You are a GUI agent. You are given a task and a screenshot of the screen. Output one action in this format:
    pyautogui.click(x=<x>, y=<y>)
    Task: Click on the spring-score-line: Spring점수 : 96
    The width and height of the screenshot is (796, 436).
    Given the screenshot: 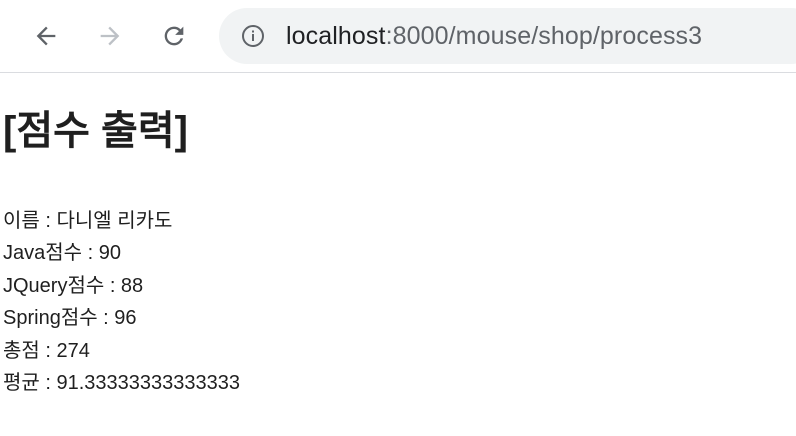 What is the action you would take?
    pyautogui.click(x=70, y=318)
    